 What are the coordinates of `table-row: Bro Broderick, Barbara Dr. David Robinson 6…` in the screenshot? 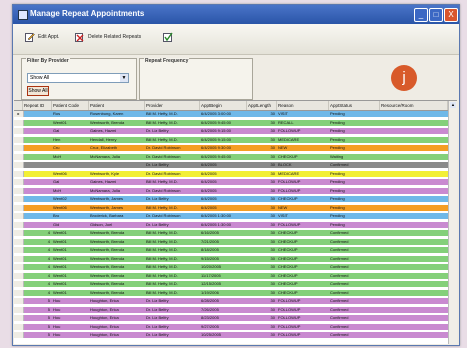 It's located at (231, 216).